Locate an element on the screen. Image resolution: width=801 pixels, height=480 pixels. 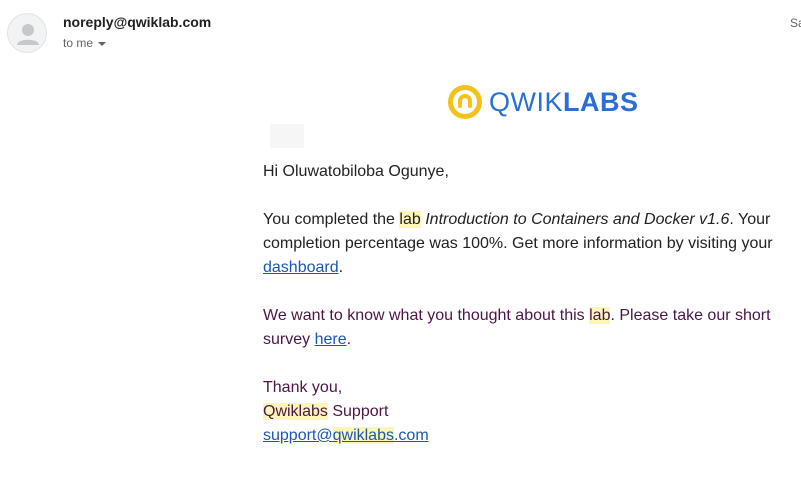
logo-word-light: QWIK is located at coordinates (526, 102).